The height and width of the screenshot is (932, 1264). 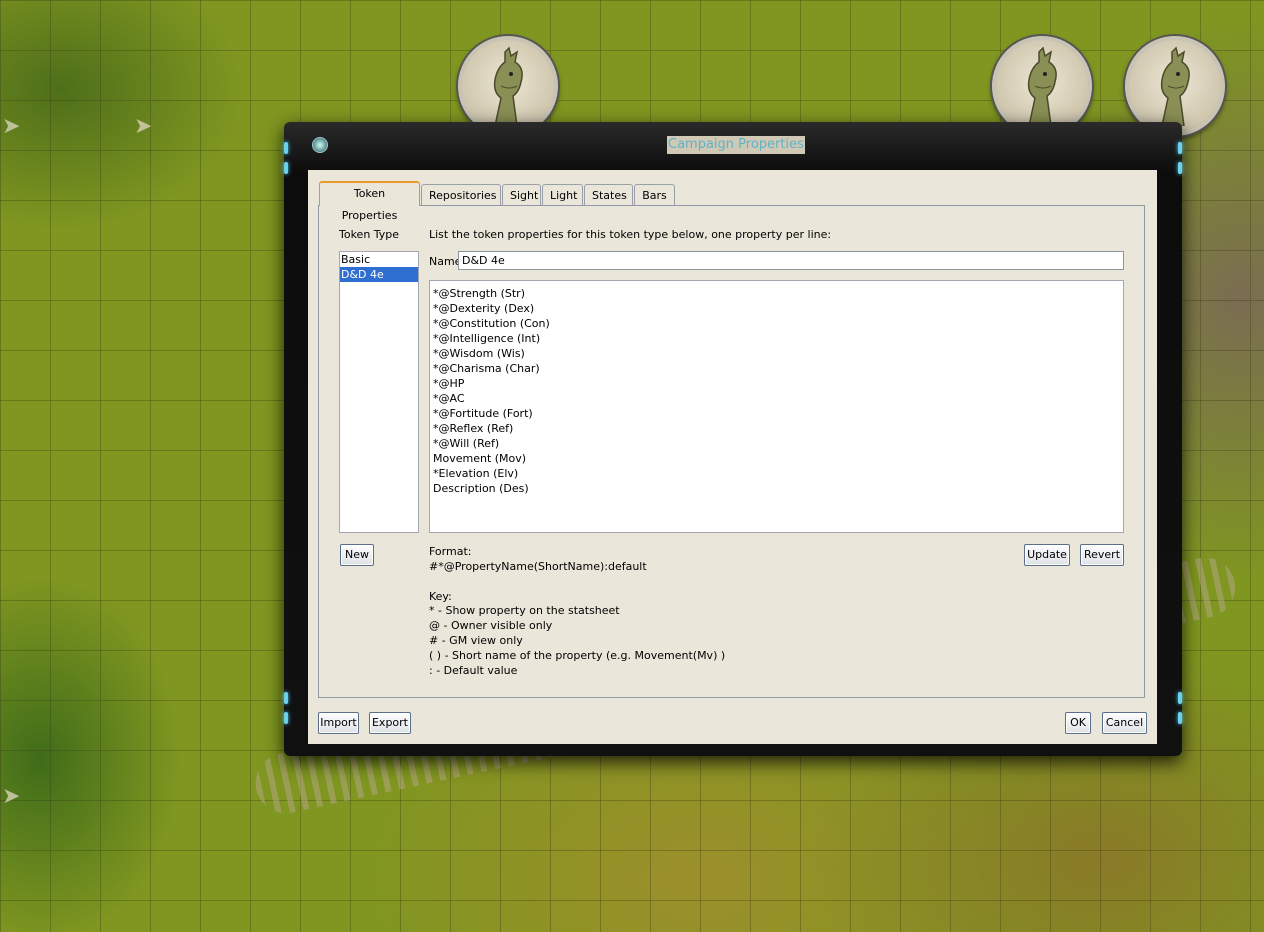 What do you see at coordinates (538, 566) in the screenshot?
I see `format-value: #*@PropertyName(ShortName):default` at bounding box center [538, 566].